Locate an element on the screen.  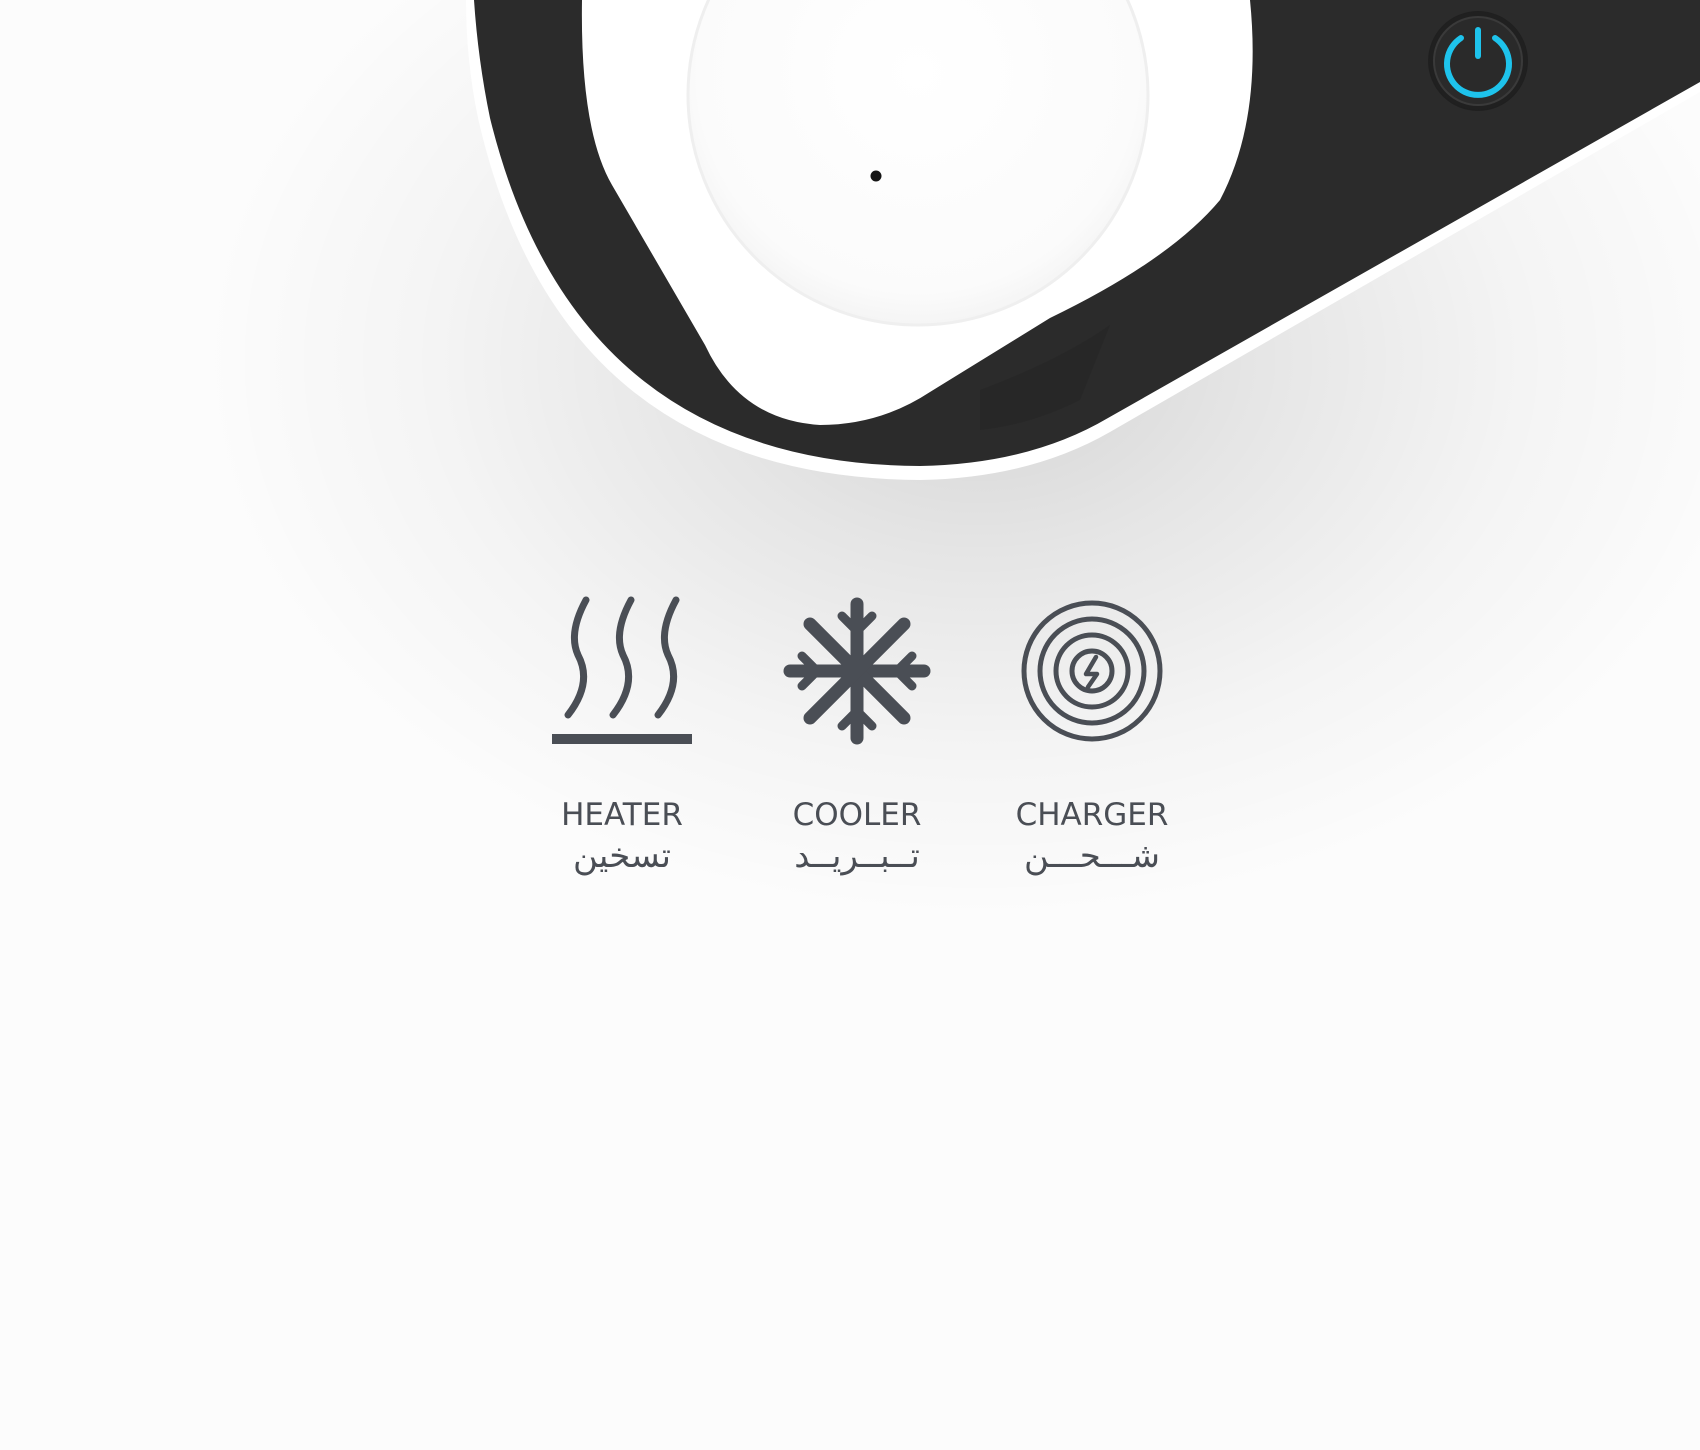
heater-label-en: HEATER is located at coordinates (622, 815).